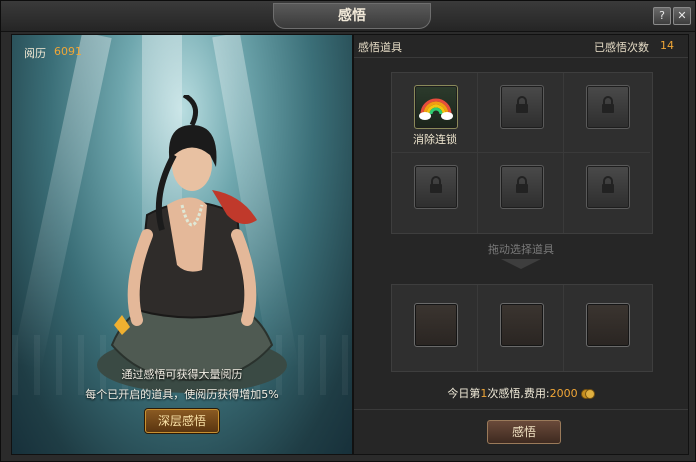  Describe the element at coordinates (662, 16) in the screenshot. I see `help-button: ?` at that location.